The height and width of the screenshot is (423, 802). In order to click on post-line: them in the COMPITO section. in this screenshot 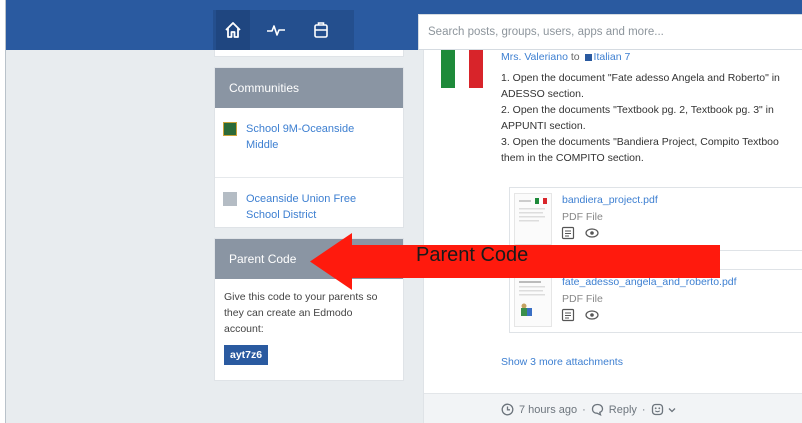, I will do `click(572, 158)`.